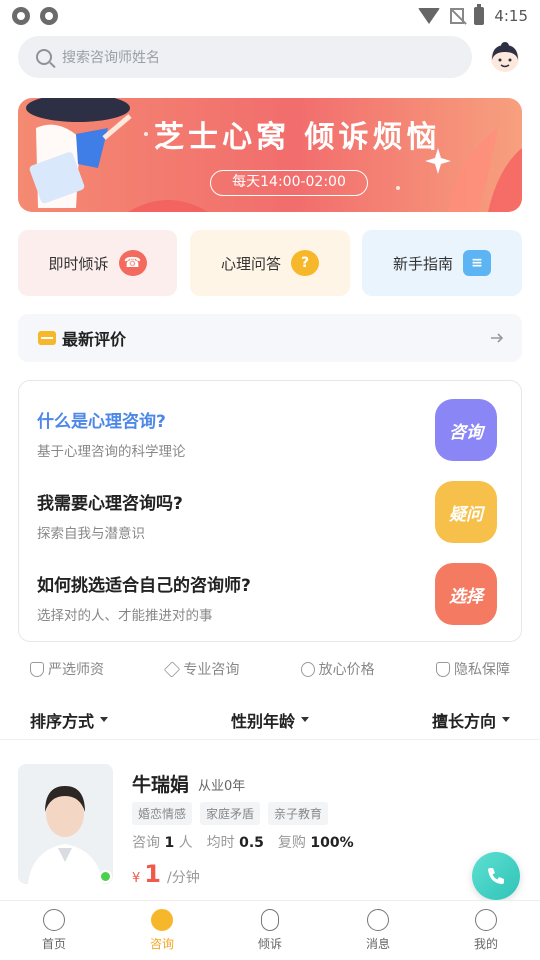  I want to click on specialty-filter-dropdown: 擅长方向, so click(471, 720).